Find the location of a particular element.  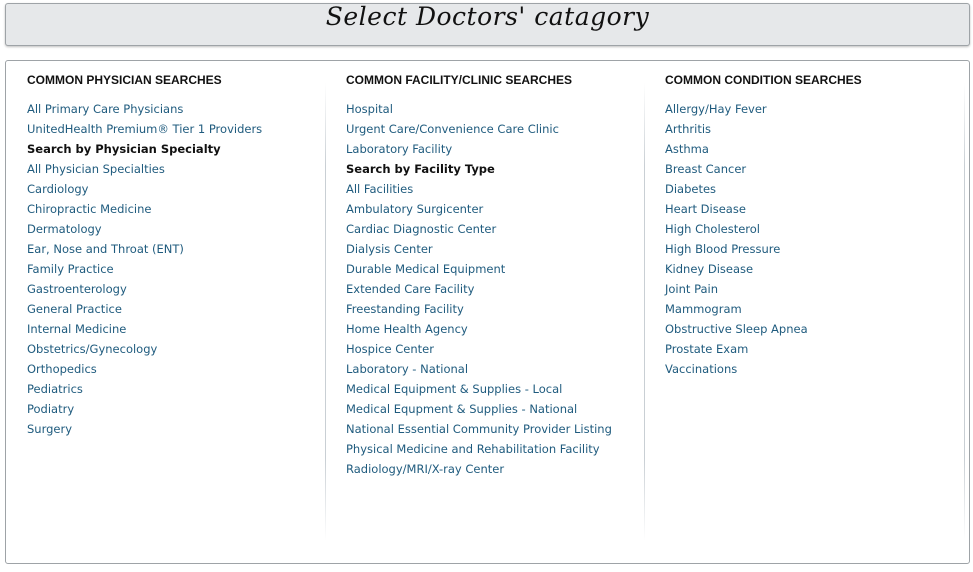

search-link-pediatrics: Pediatrics is located at coordinates (176, 389).